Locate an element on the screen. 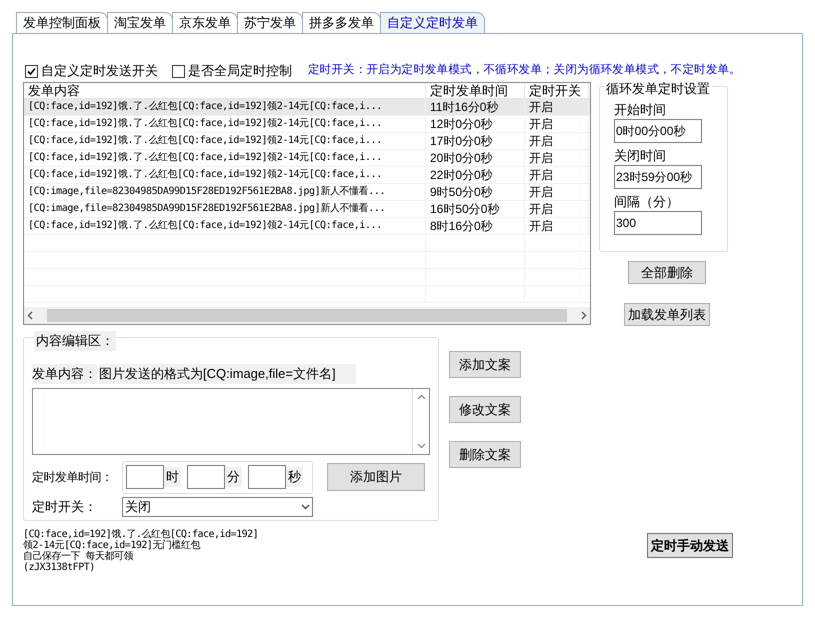 The width and height of the screenshot is (815, 619). input-field: 300 is located at coordinates (658, 223).